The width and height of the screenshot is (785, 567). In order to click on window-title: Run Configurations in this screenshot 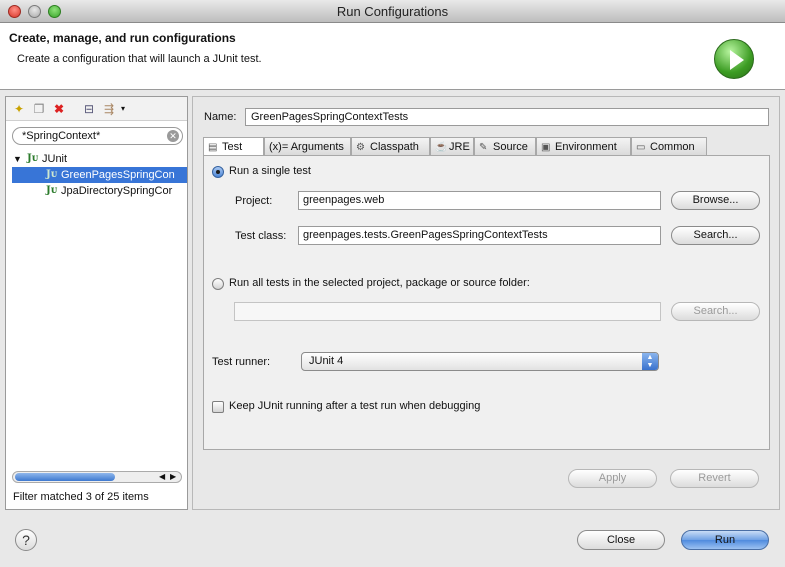, I will do `click(392, 11)`.